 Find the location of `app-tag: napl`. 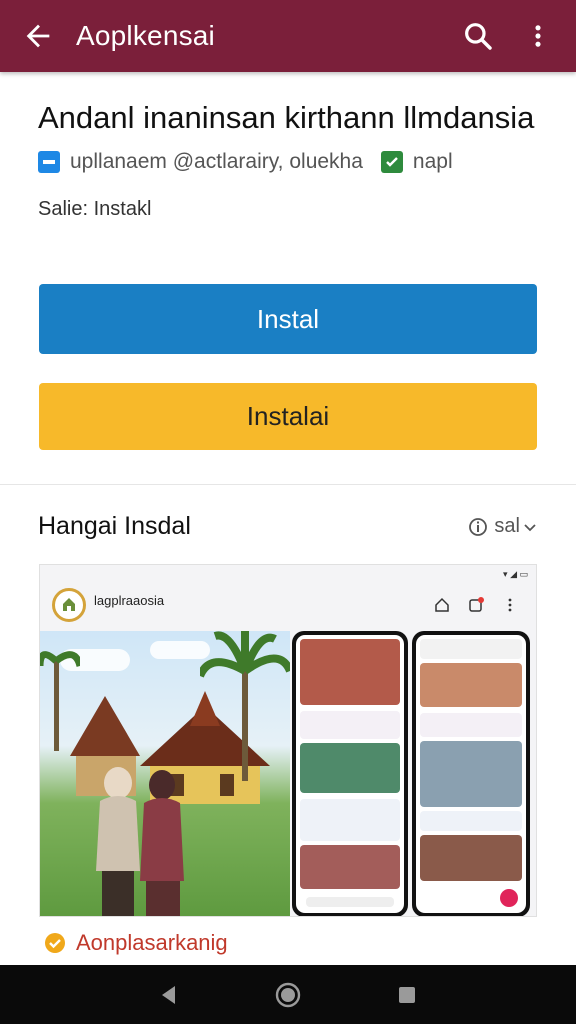

app-tag: napl is located at coordinates (432, 161).